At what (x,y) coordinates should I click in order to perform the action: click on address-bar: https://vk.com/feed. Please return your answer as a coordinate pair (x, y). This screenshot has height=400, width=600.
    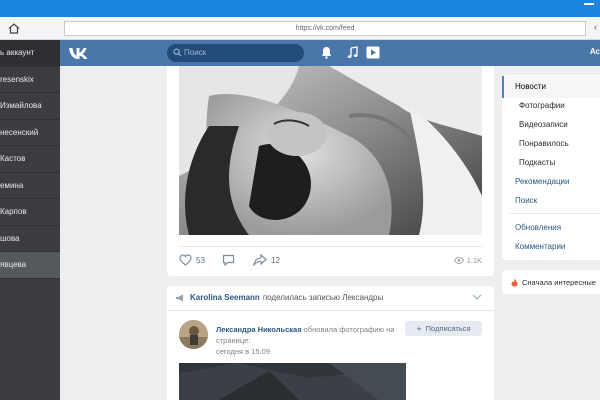
    Looking at the image, I should click on (325, 28).